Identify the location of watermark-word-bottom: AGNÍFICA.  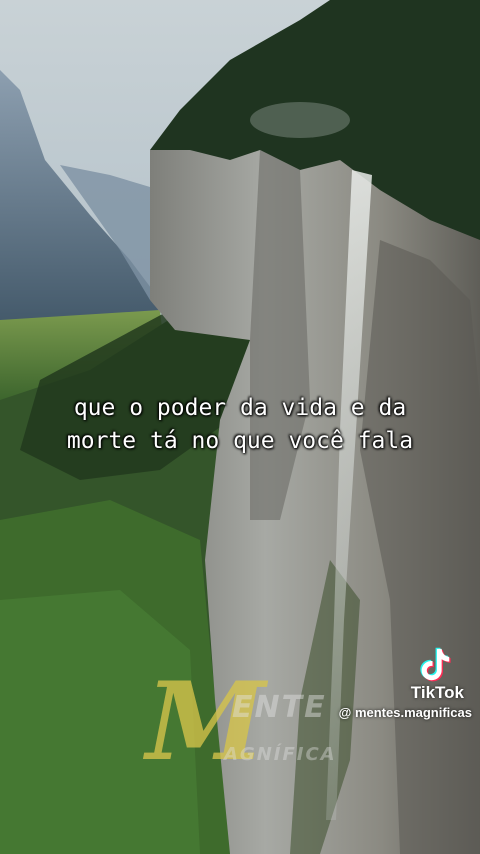
(280, 754).